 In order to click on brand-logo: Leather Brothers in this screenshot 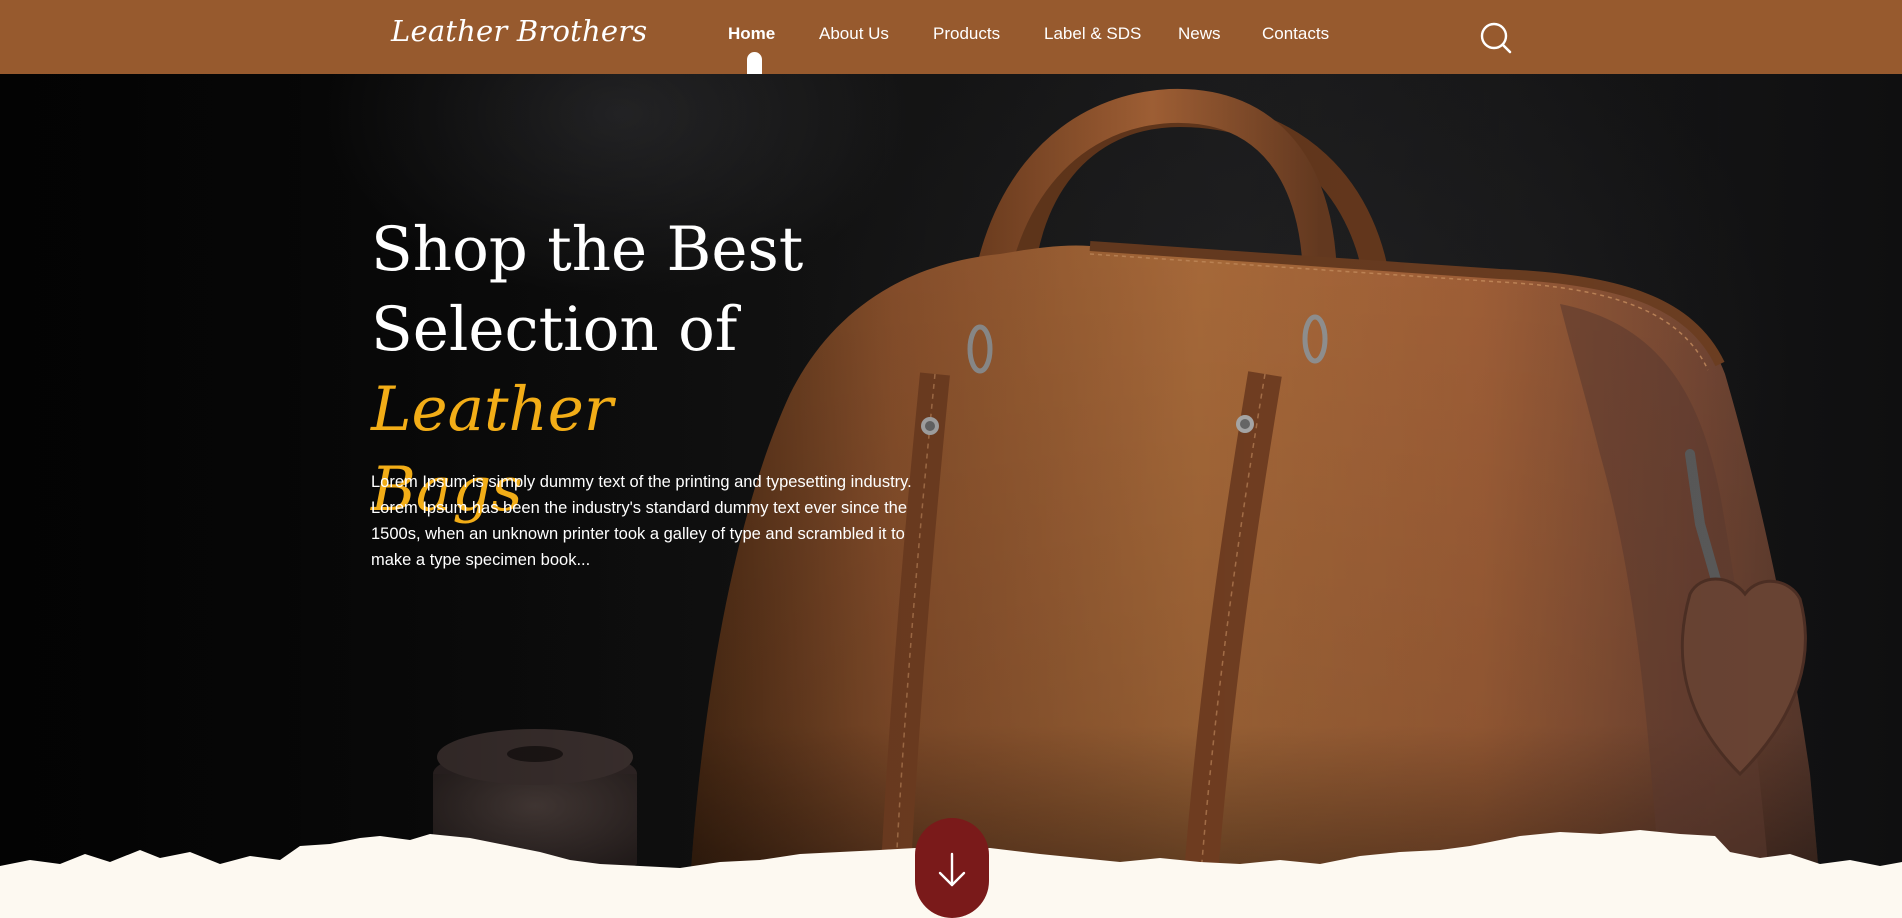, I will do `click(519, 31)`.